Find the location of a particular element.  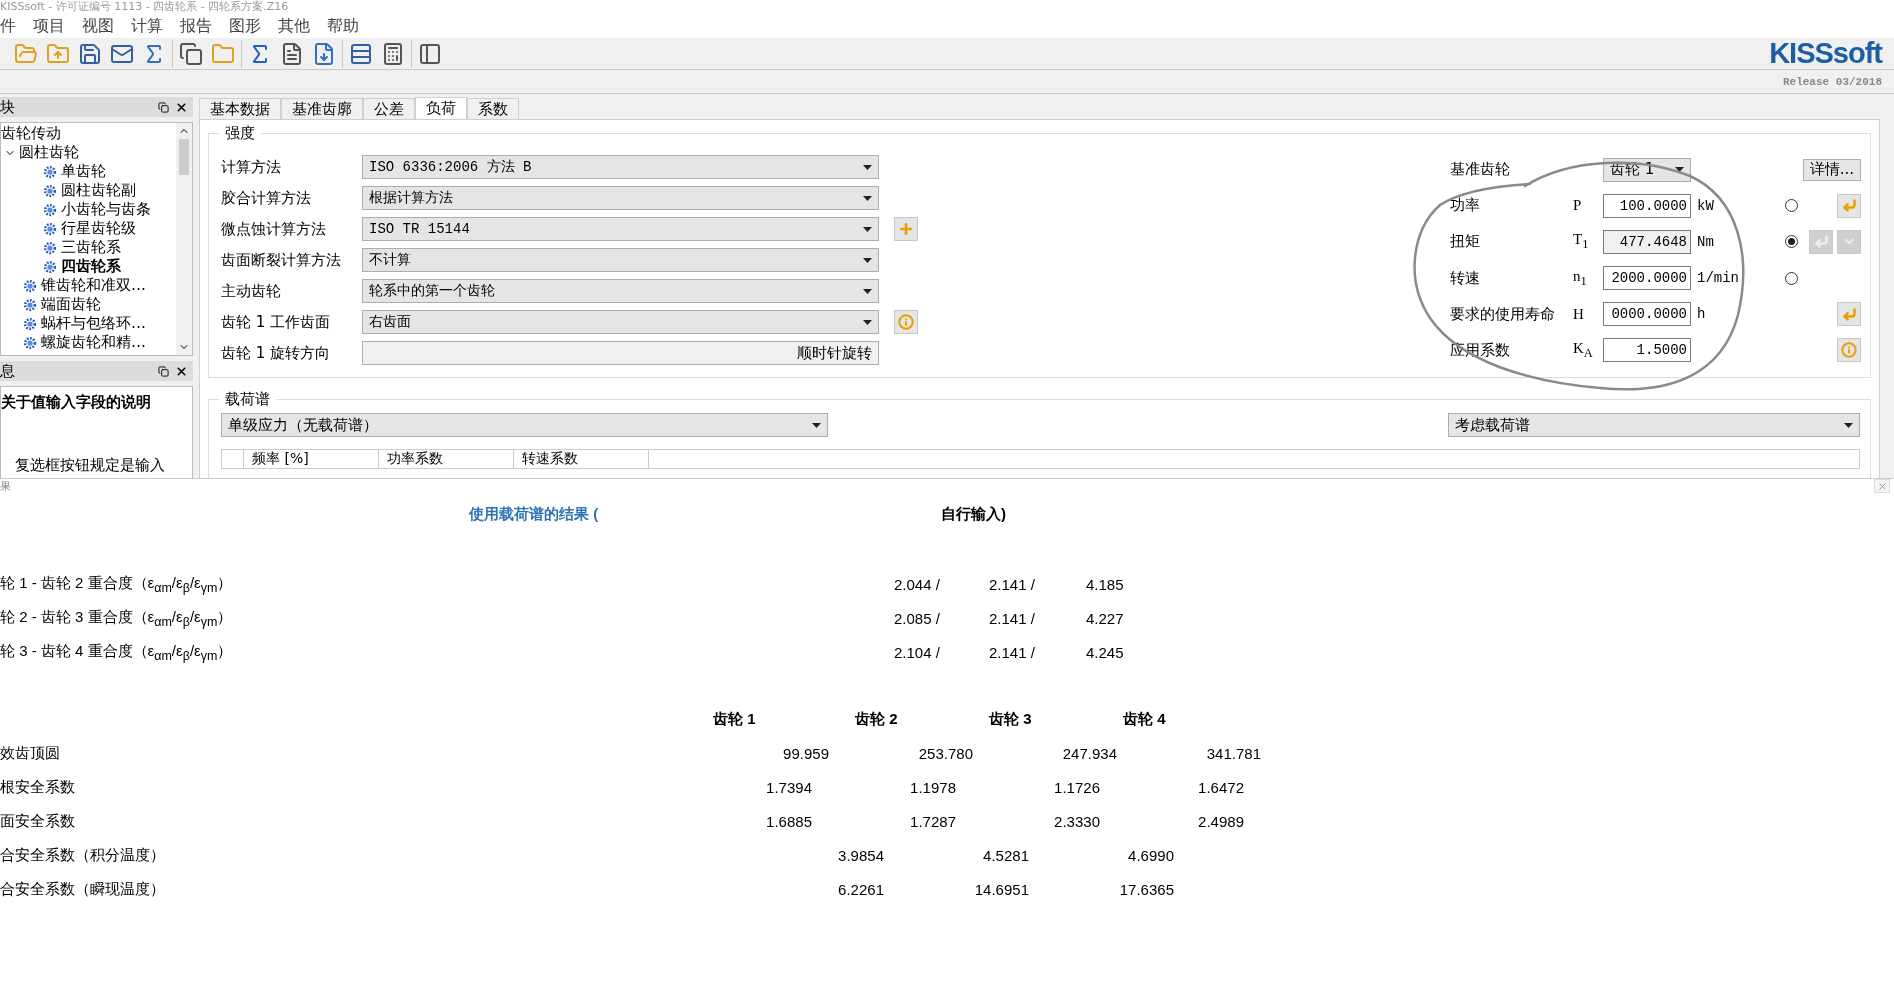

dropdown: 根据计算方法 is located at coordinates (620, 198).